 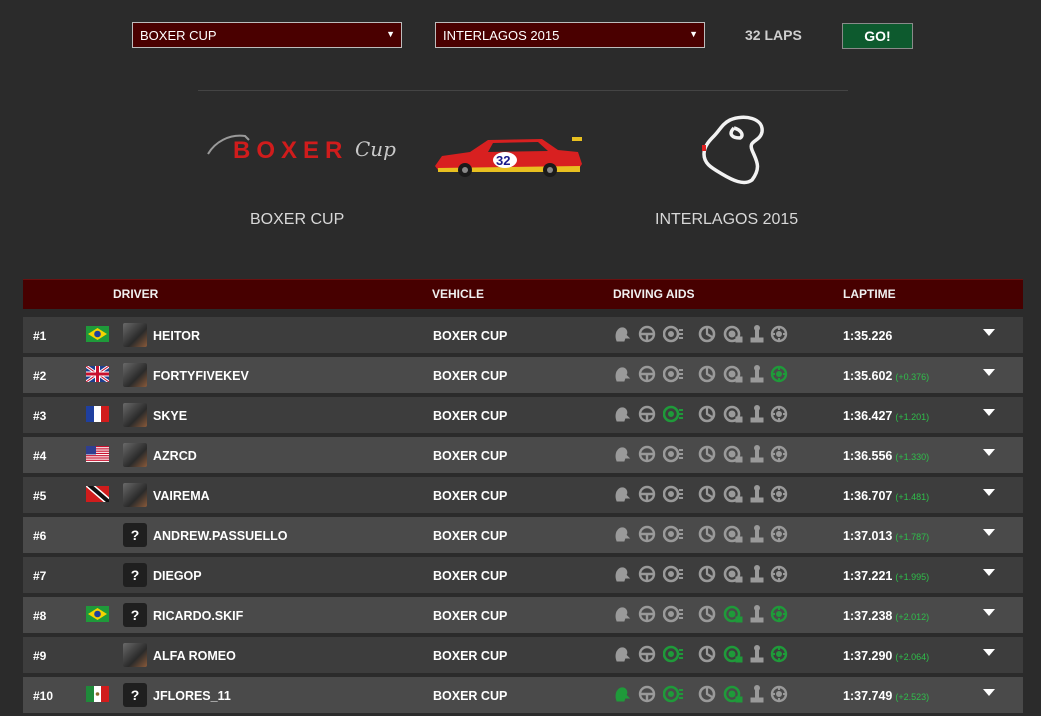 What do you see at coordinates (97, 334) in the screenshot?
I see `brazil-flag-icon` at bounding box center [97, 334].